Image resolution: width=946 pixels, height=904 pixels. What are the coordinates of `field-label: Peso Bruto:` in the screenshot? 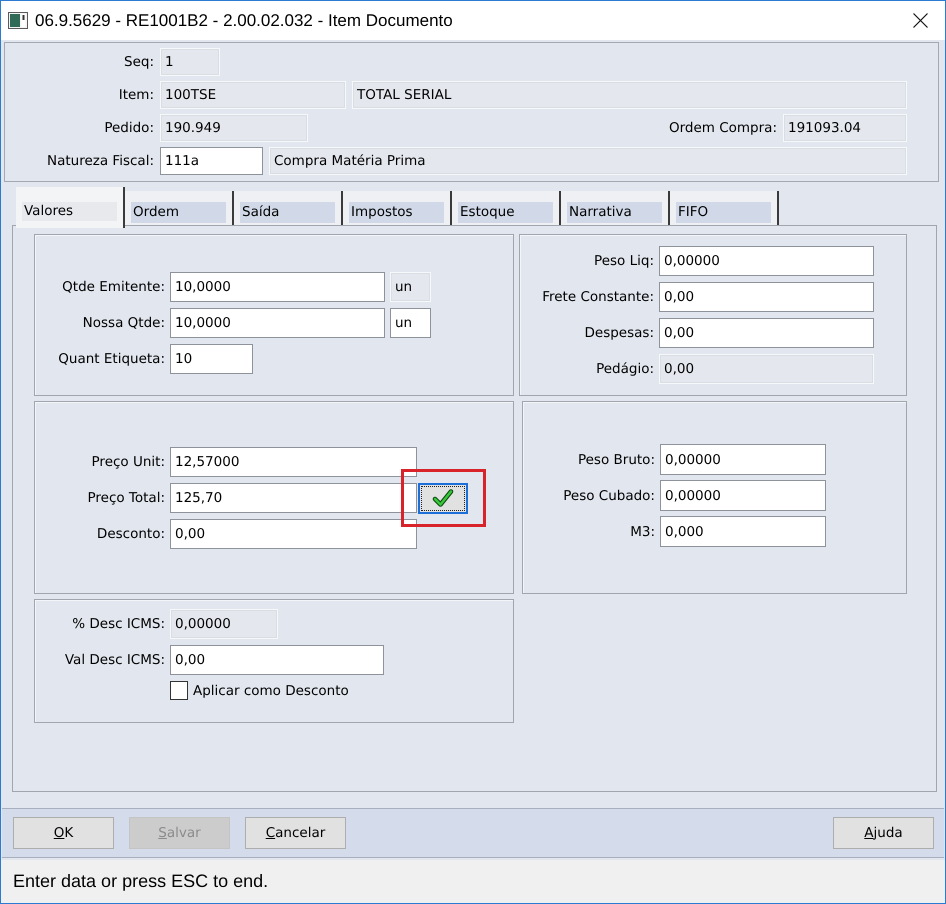 It's located at (615, 460).